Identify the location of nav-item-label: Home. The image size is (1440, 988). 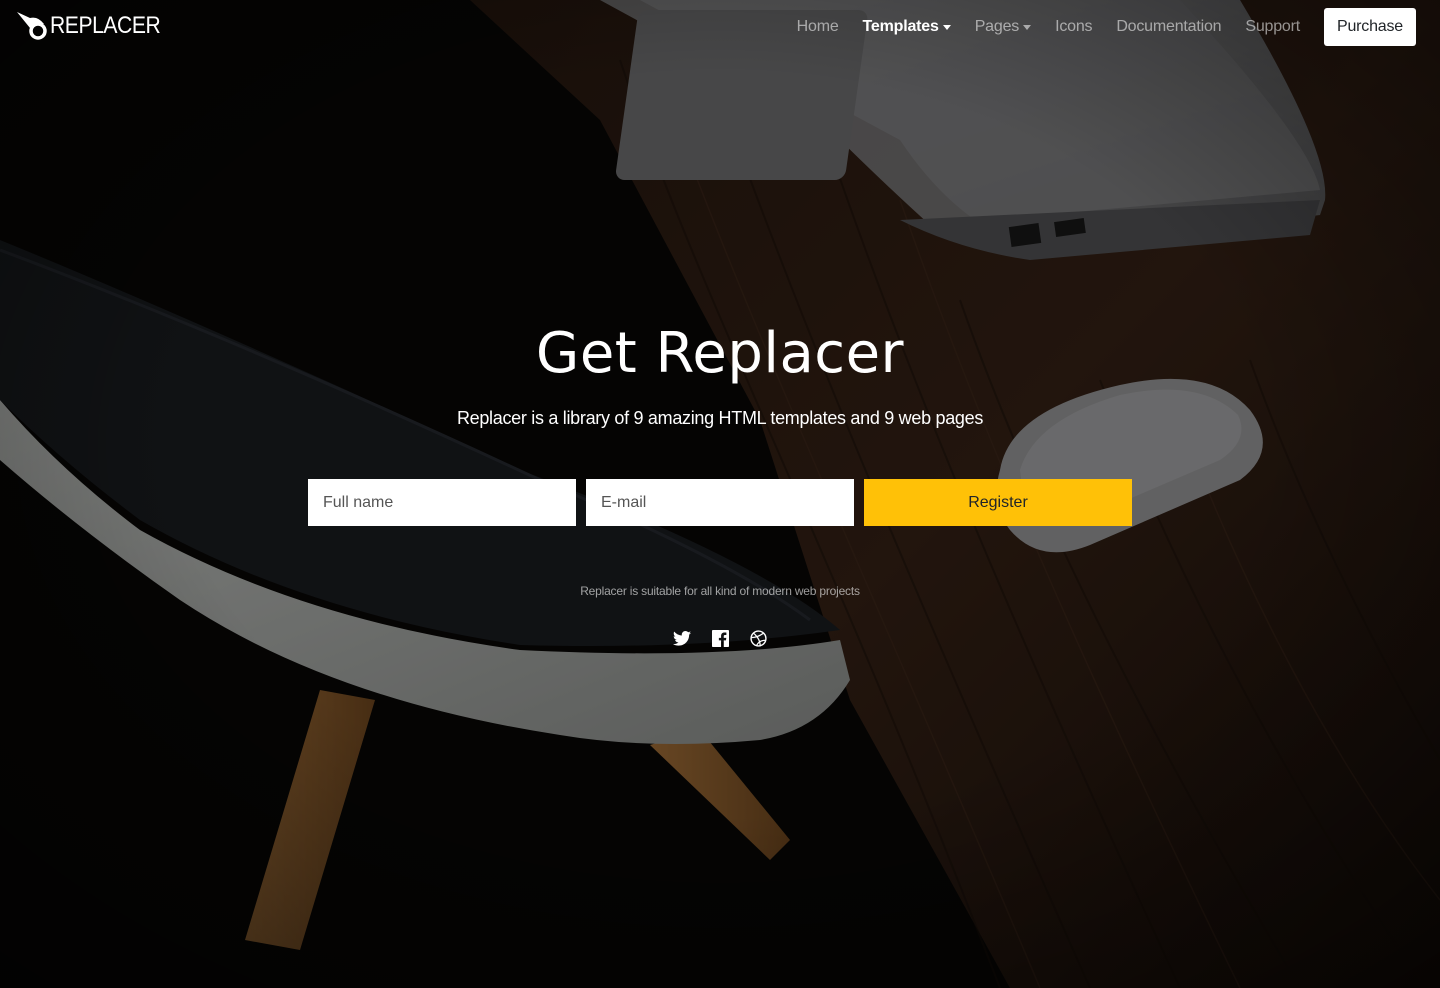
(817, 26).